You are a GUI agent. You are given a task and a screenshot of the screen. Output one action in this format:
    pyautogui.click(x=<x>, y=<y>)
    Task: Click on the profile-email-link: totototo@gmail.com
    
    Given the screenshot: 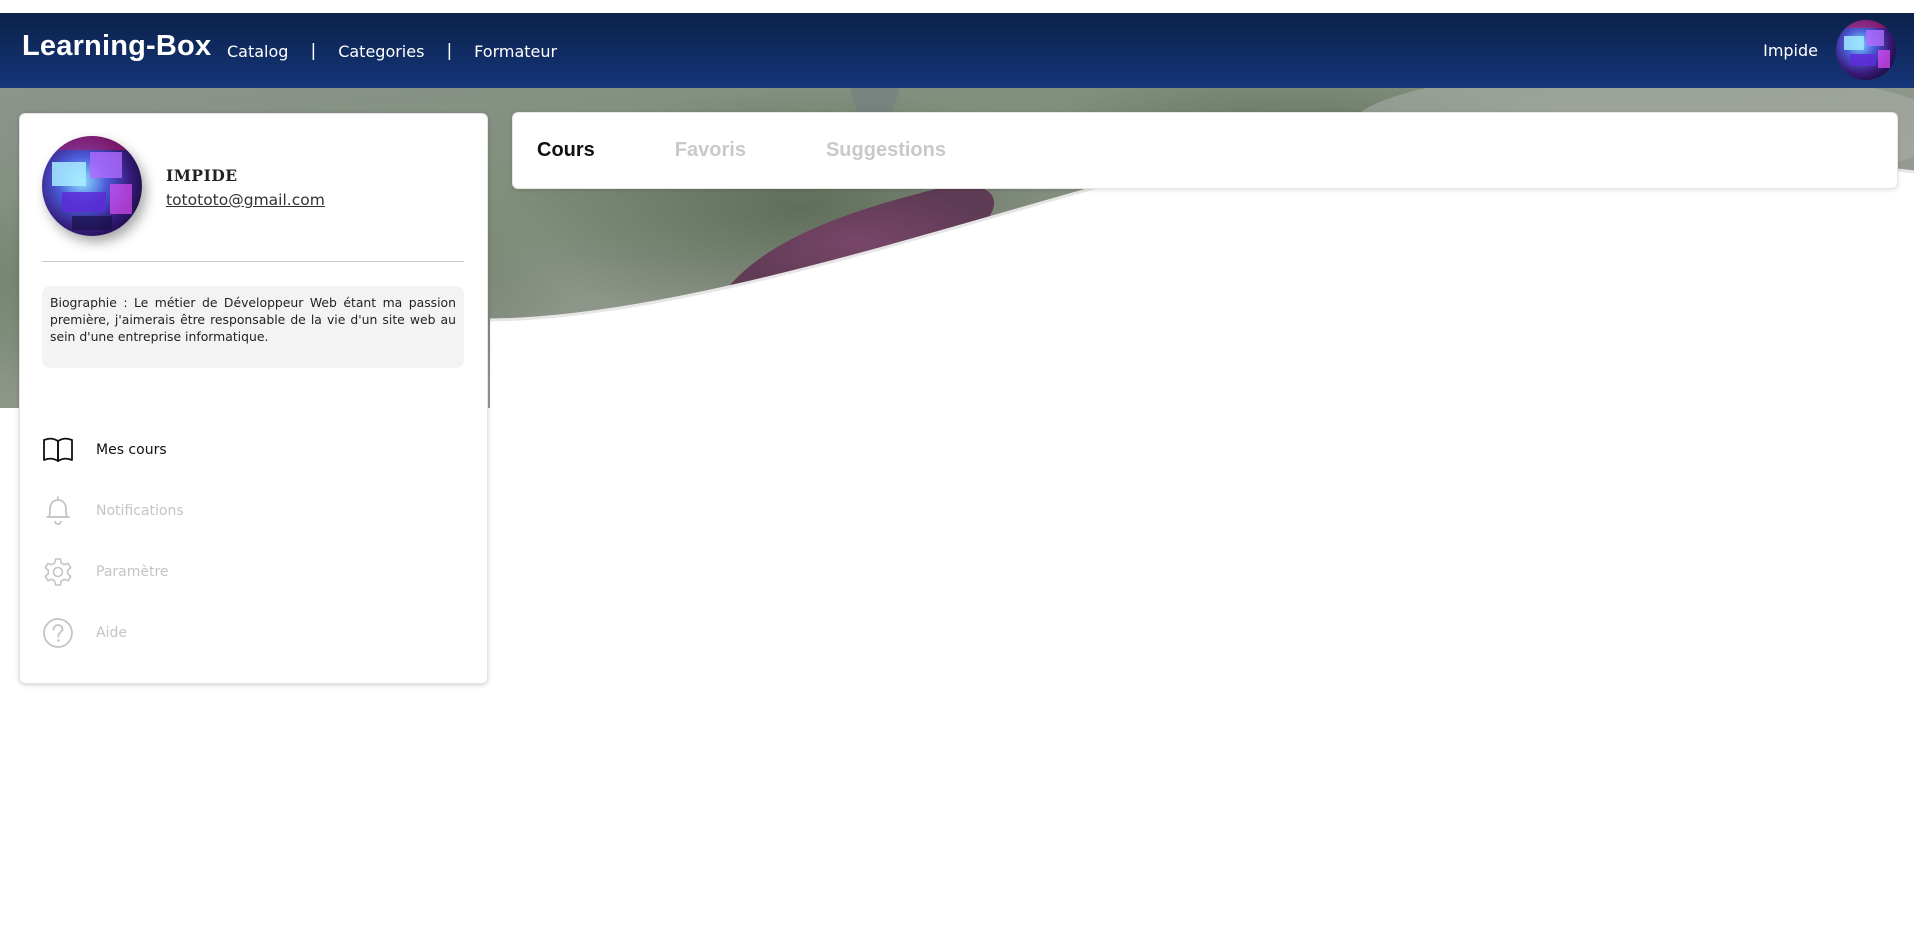 What is the action you would take?
    pyautogui.click(x=245, y=200)
    